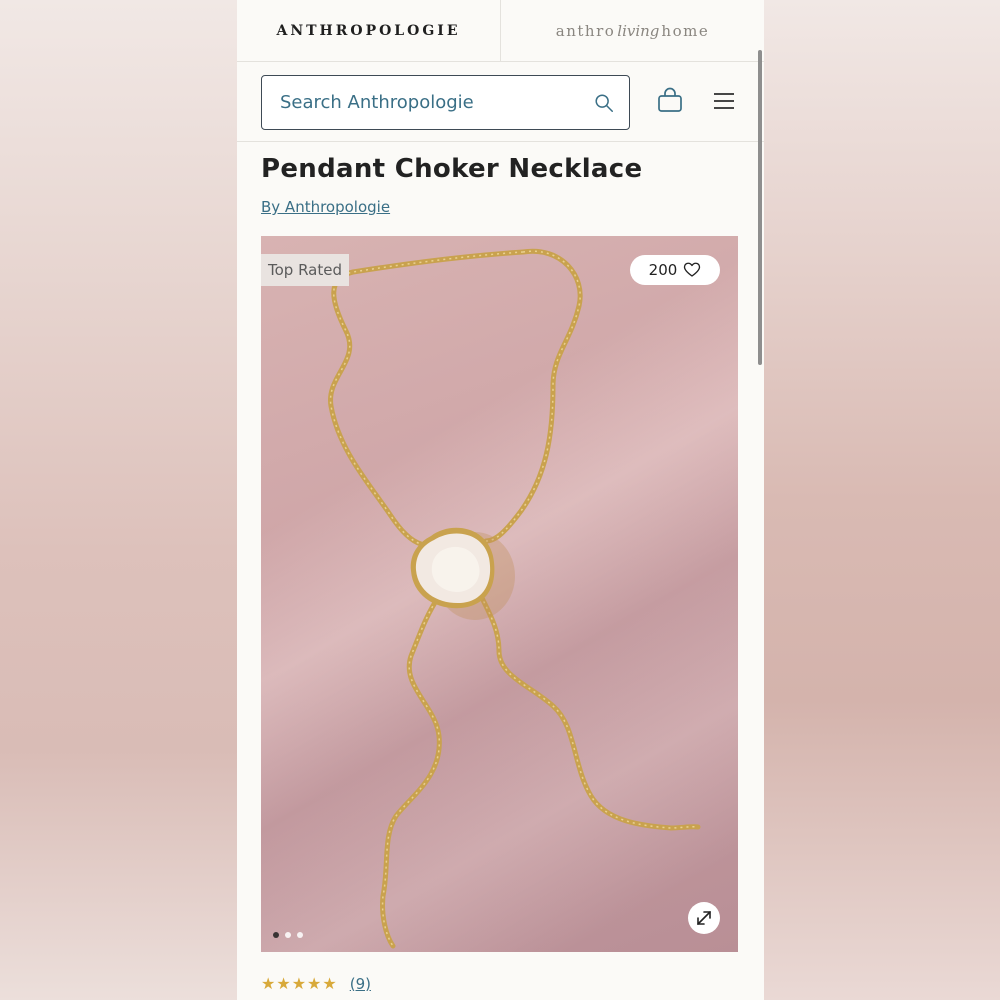 The height and width of the screenshot is (1000, 1000). I want to click on expand-icon, so click(704, 918).